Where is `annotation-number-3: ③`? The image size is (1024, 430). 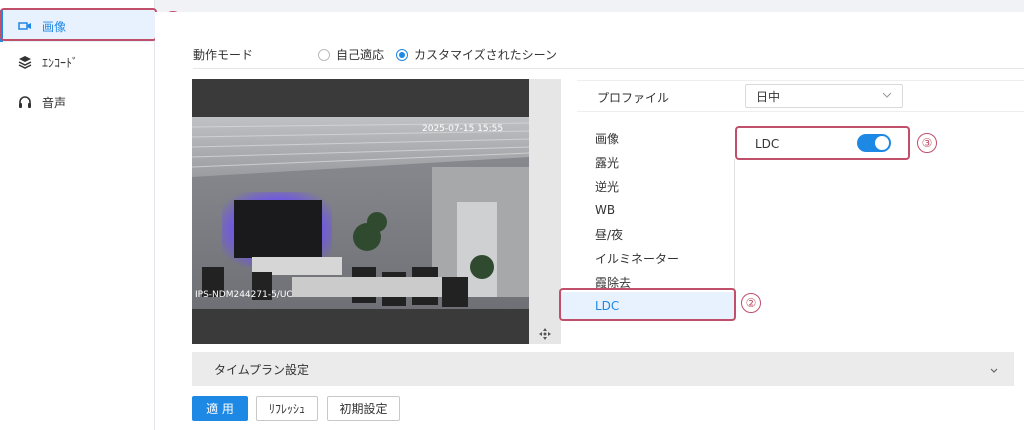 annotation-number-3: ③ is located at coordinates (927, 143).